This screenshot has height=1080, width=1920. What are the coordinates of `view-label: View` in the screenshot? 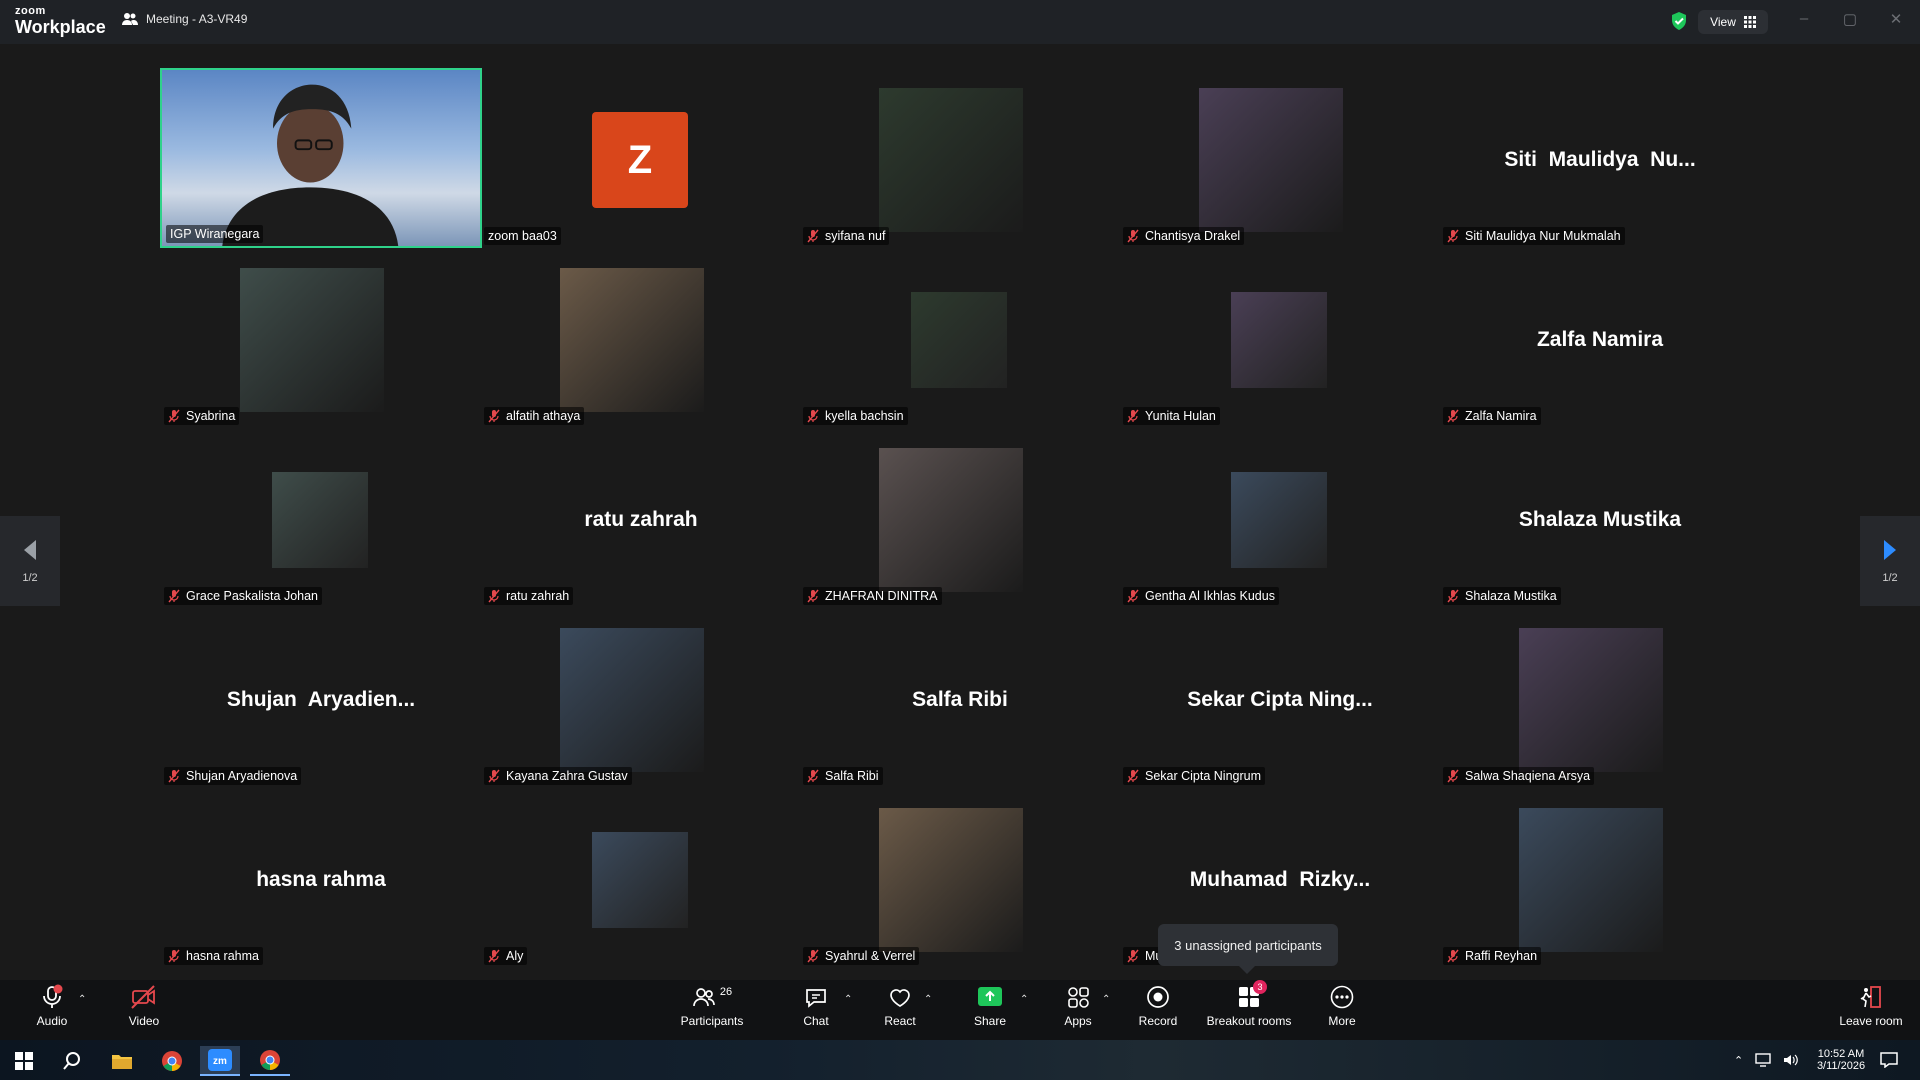 It's located at (1723, 22).